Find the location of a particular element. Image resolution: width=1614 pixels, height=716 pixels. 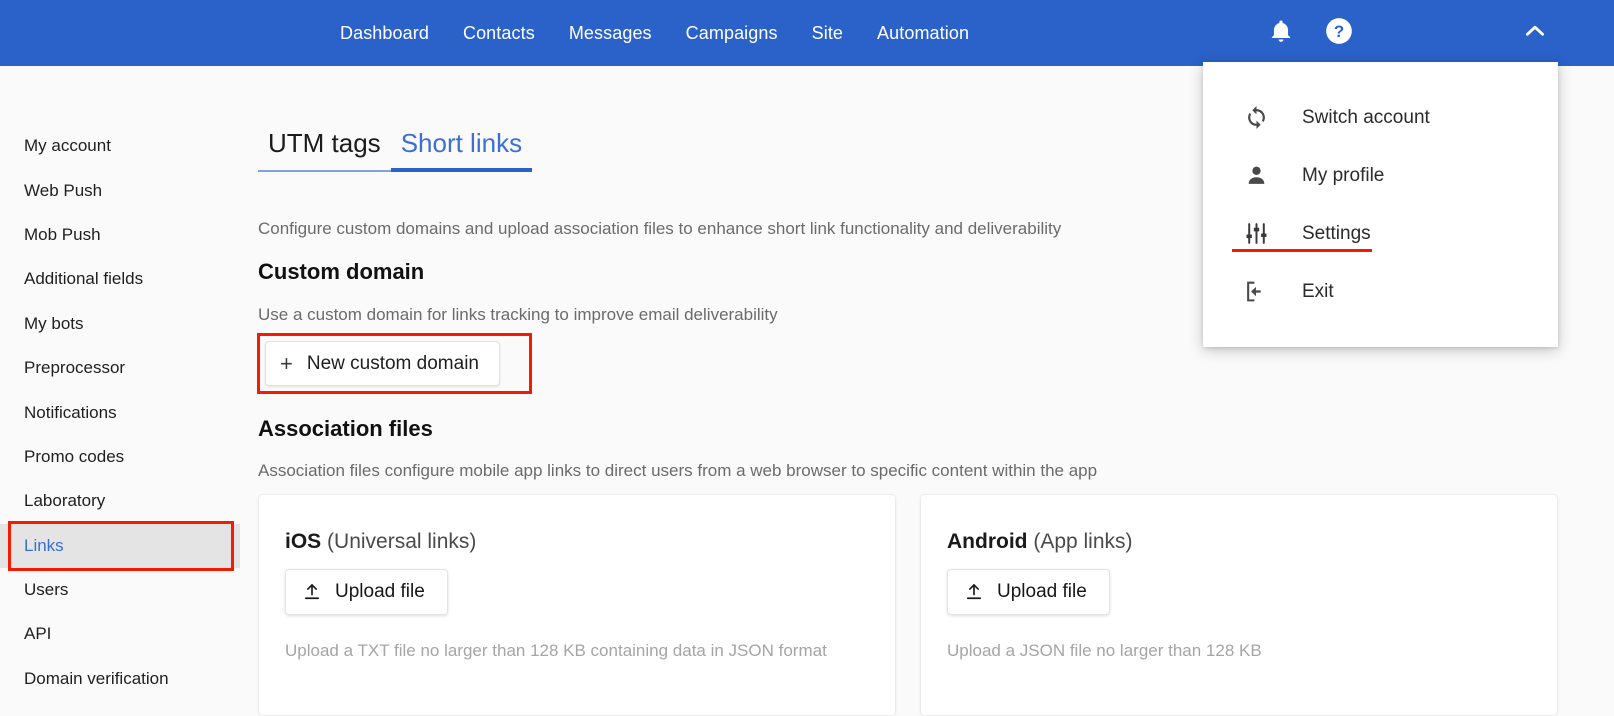

ios-upload-label: Upload file is located at coordinates (380, 591).